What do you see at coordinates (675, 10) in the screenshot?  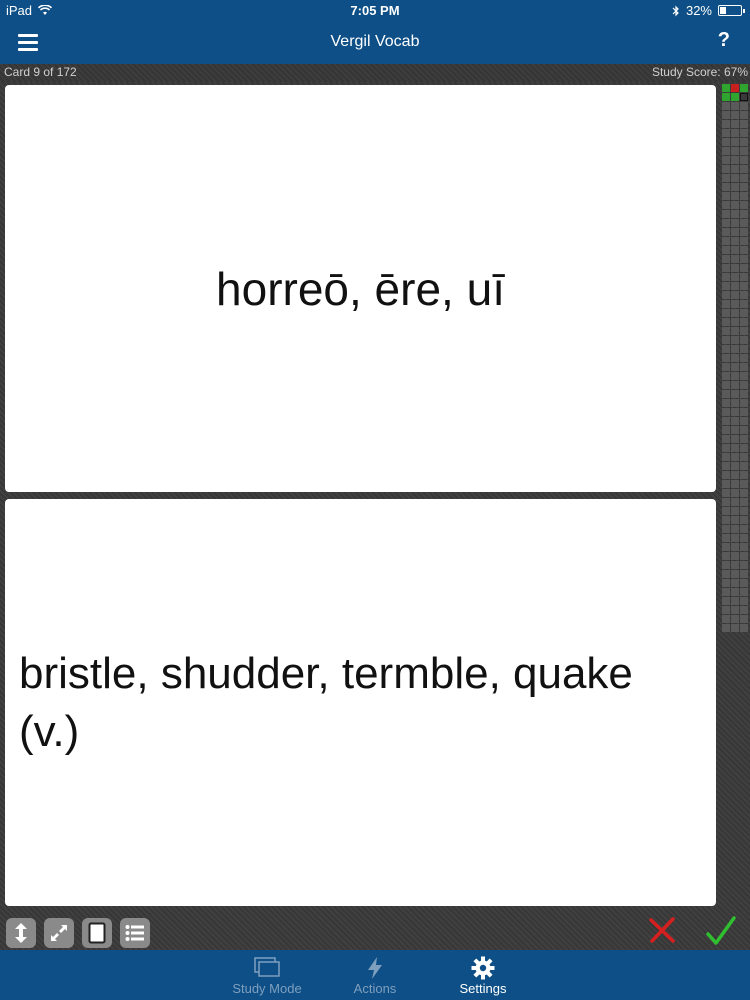 I see `bluetooth-icon` at bounding box center [675, 10].